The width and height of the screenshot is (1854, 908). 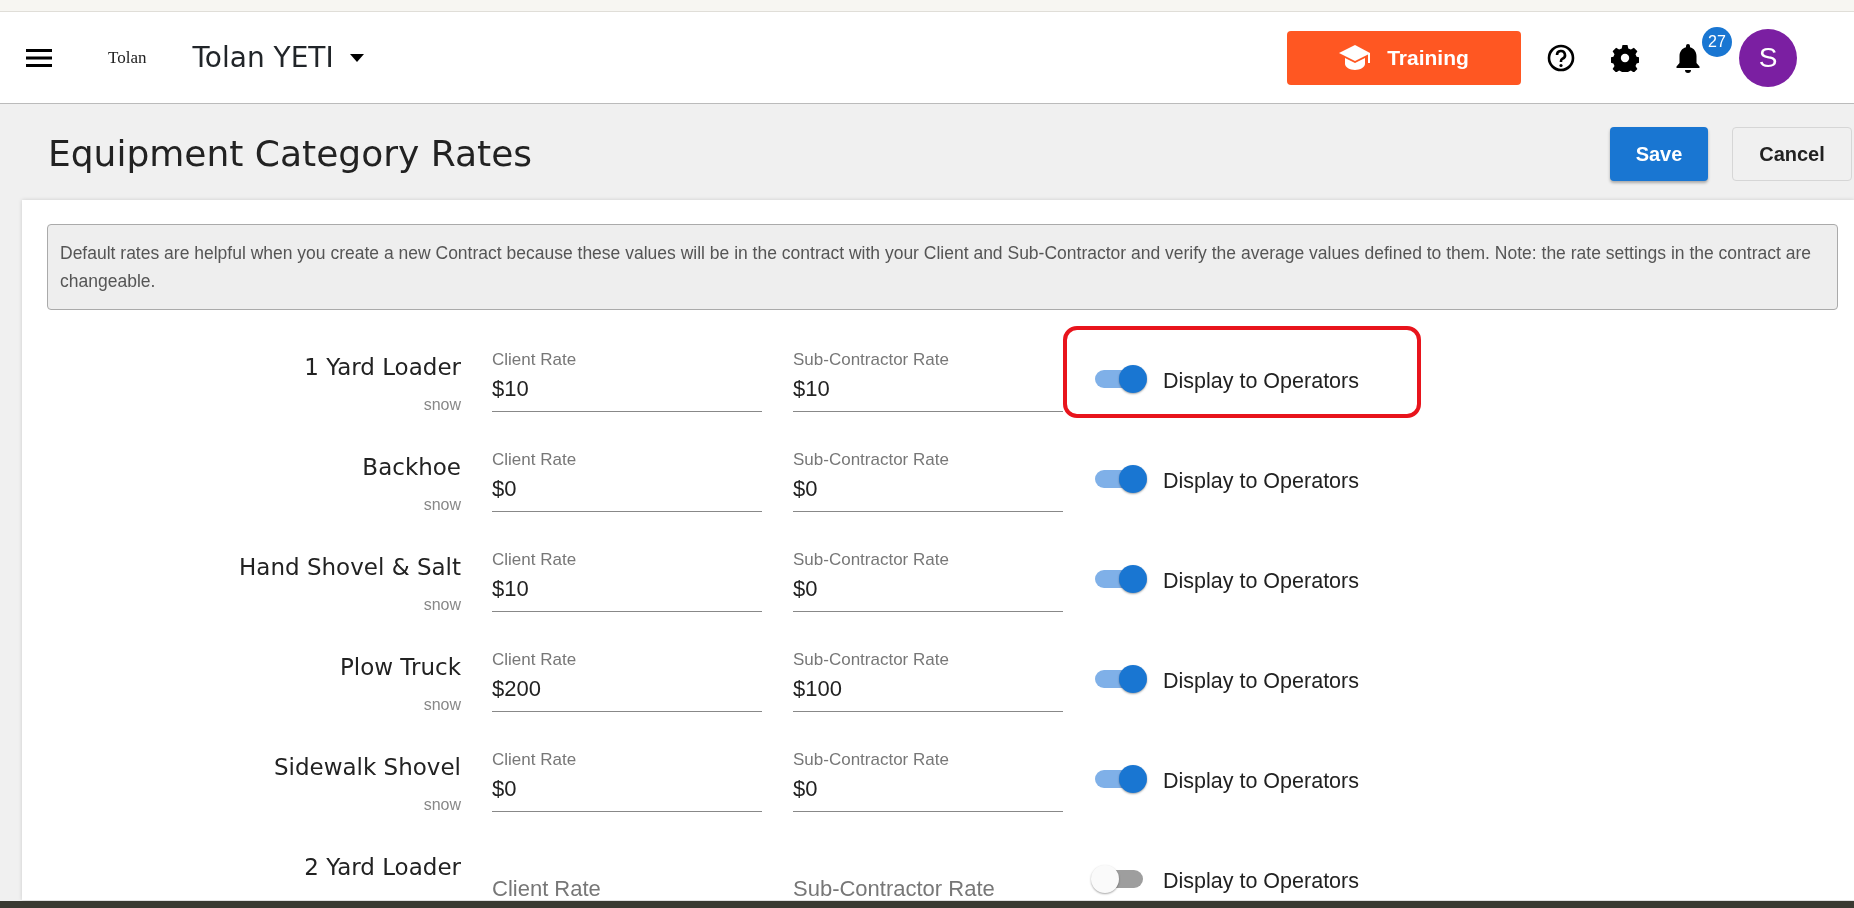 What do you see at coordinates (1625, 57) in the screenshot?
I see `settings-icon` at bounding box center [1625, 57].